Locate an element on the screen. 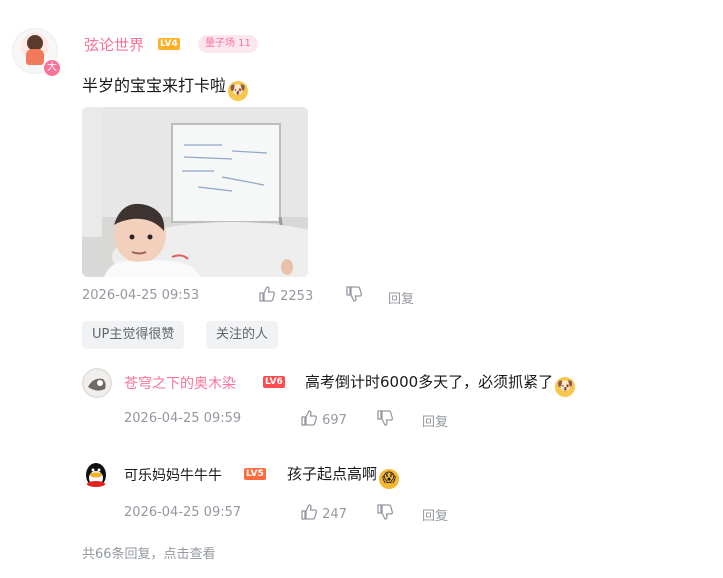 The height and width of the screenshot is (578, 723). reply-username: 可乐妈妈牛牛牛 is located at coordinates (173, 475).